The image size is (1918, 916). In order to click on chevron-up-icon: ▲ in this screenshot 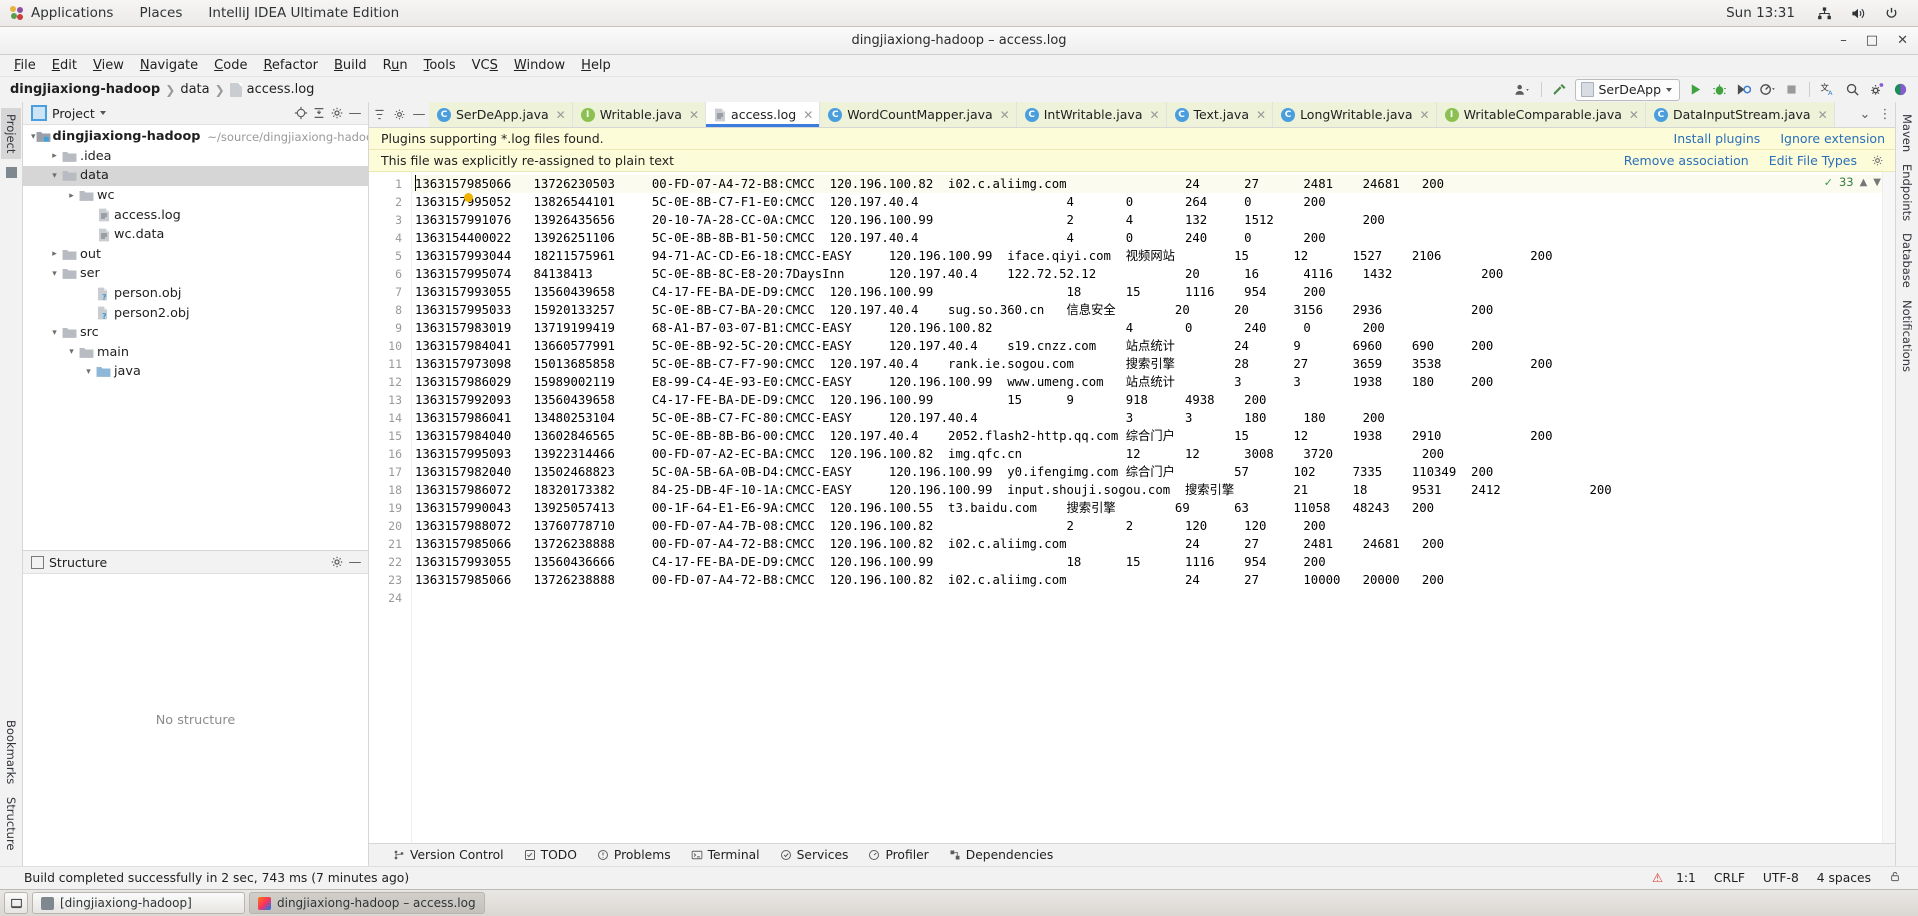, I will do `click(1864, 182)`.